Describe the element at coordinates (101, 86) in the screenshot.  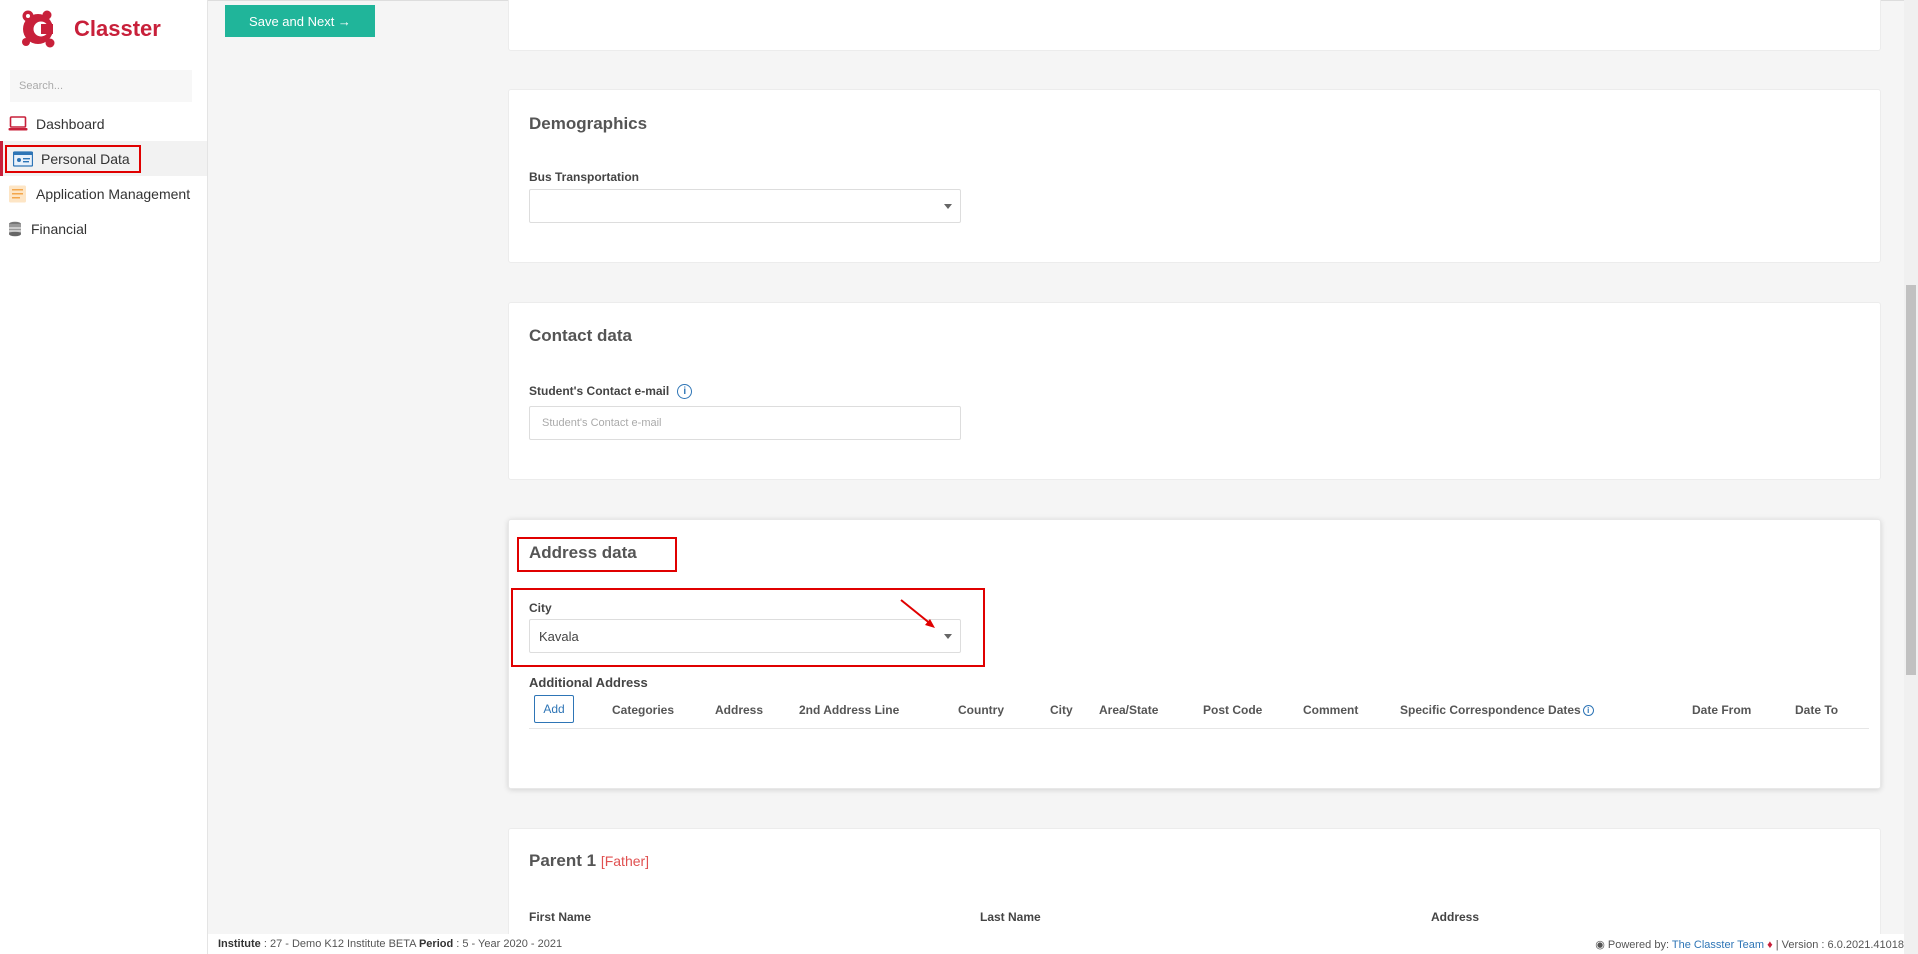
I see `sidebar-search-input` at that location.